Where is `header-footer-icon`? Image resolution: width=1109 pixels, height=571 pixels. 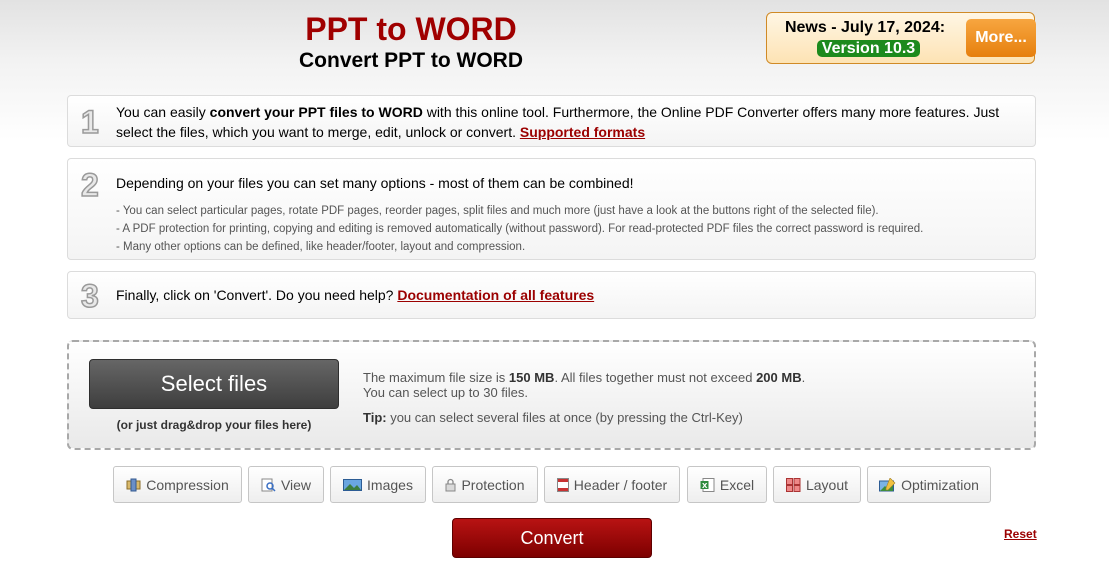
header-footer-icon is located at coordinates (562, 484).